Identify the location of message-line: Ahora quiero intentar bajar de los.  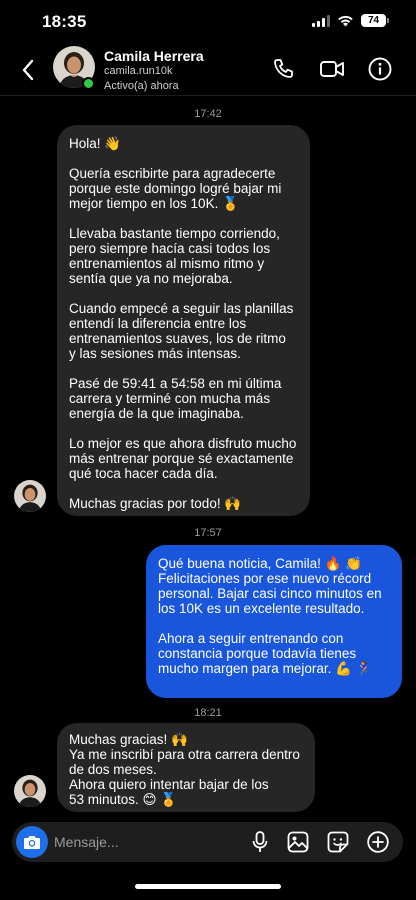
(169, 784).